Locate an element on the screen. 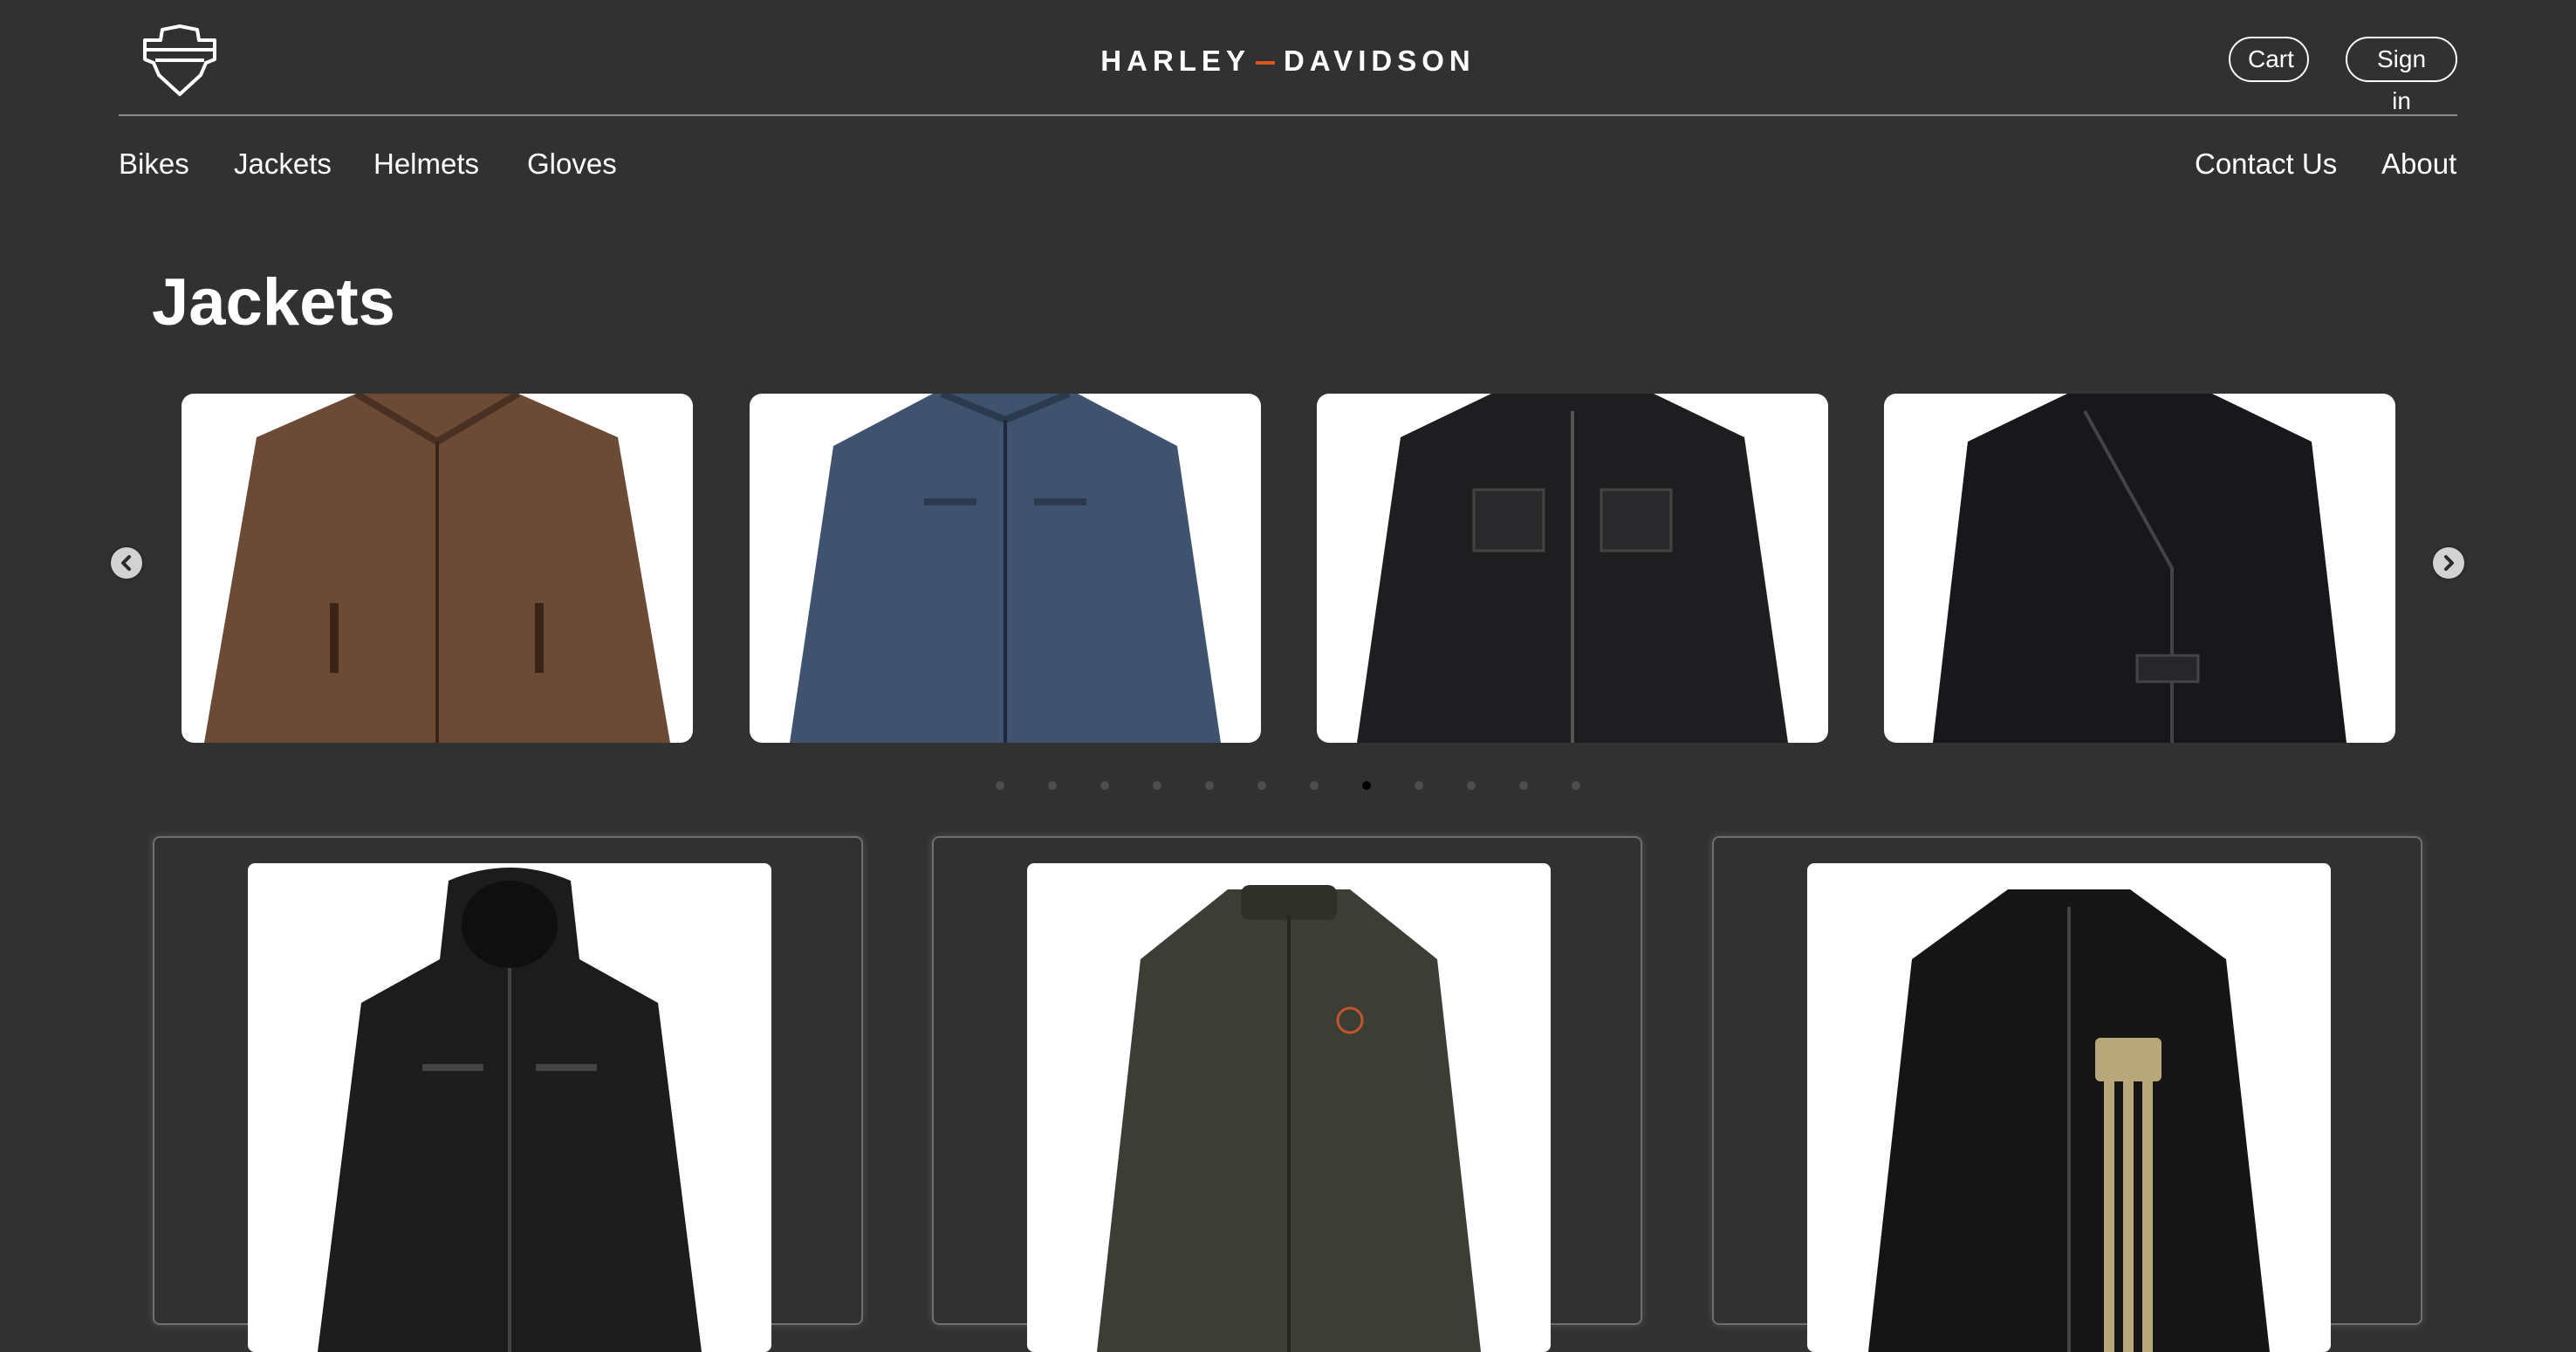 The image size is (2576, 1352). brand-name-right: DAVIDSON is located at coordinates (1380, 61).